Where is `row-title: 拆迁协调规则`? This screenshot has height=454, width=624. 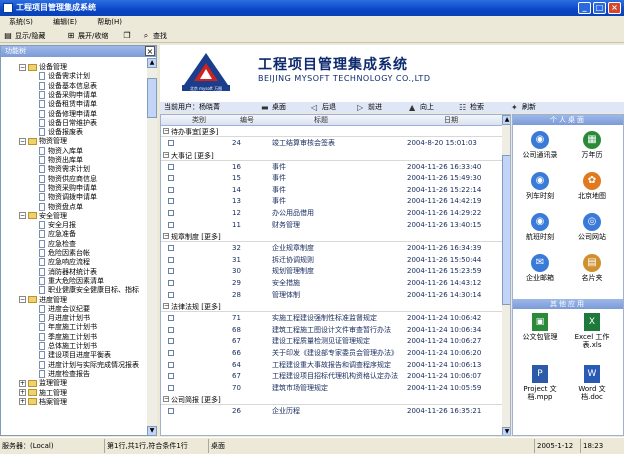
row-title: 拆迁协调规则 is located at coordinates (338, 260).